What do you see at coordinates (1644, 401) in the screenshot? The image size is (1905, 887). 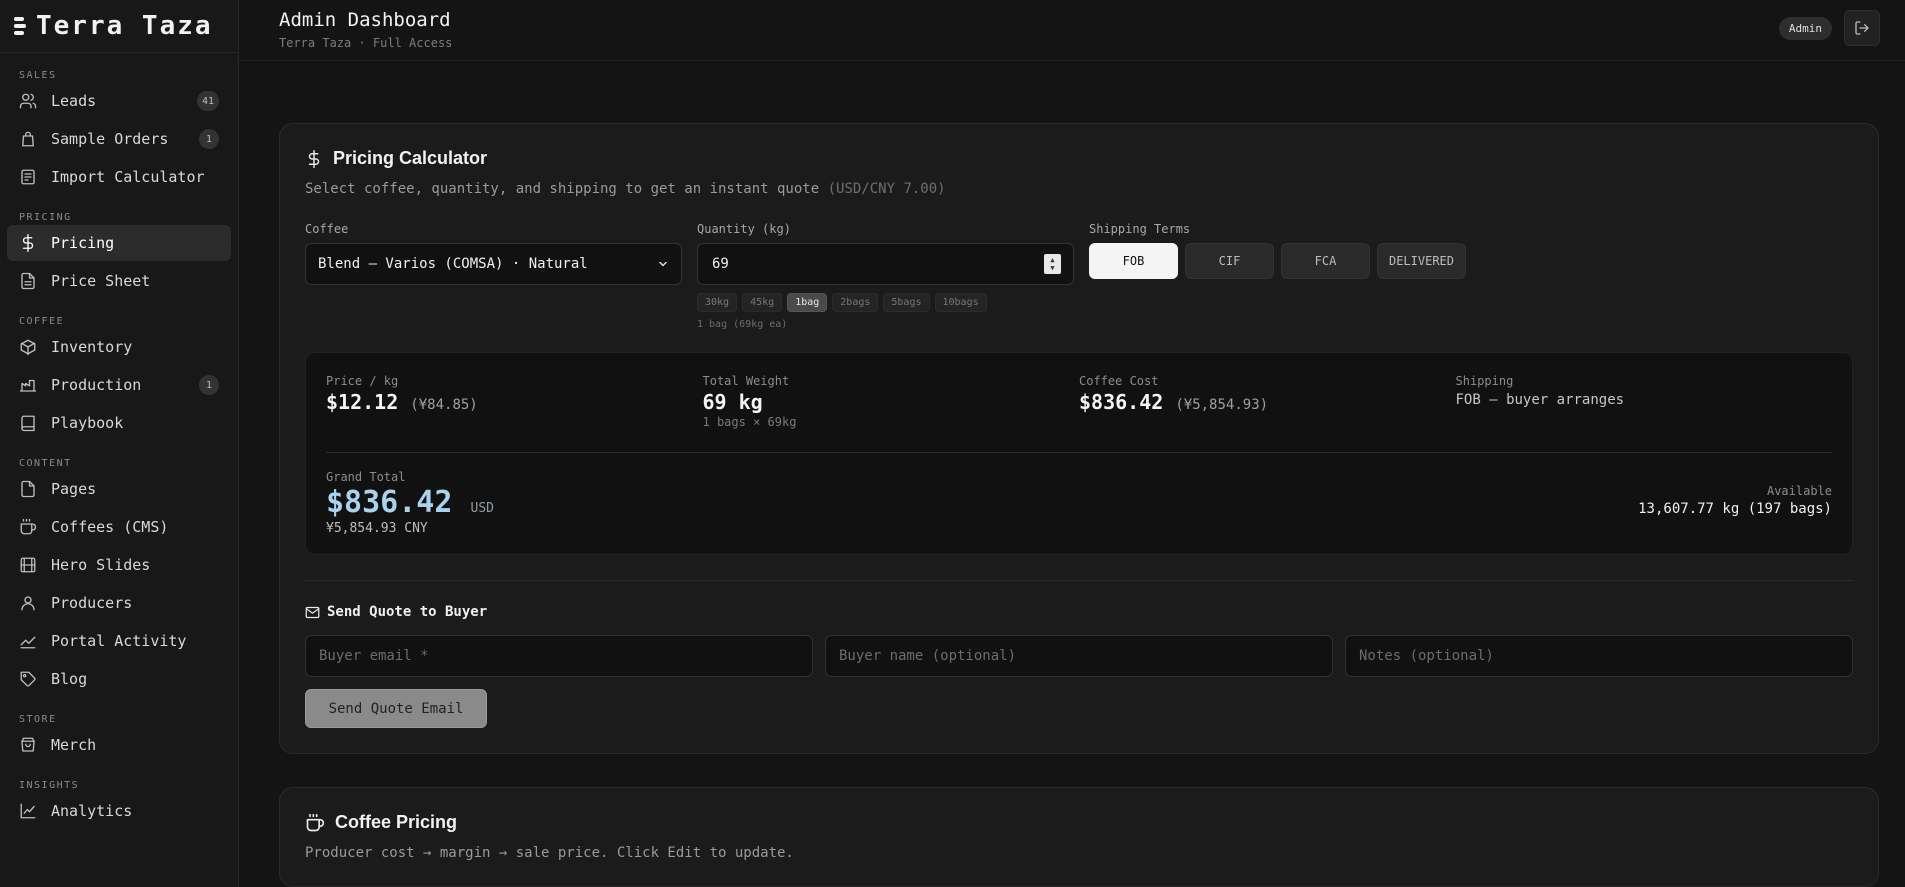 I see `shipping-summary: Shipping FOB — buyer arranges` at bounding box center [1644, 401].